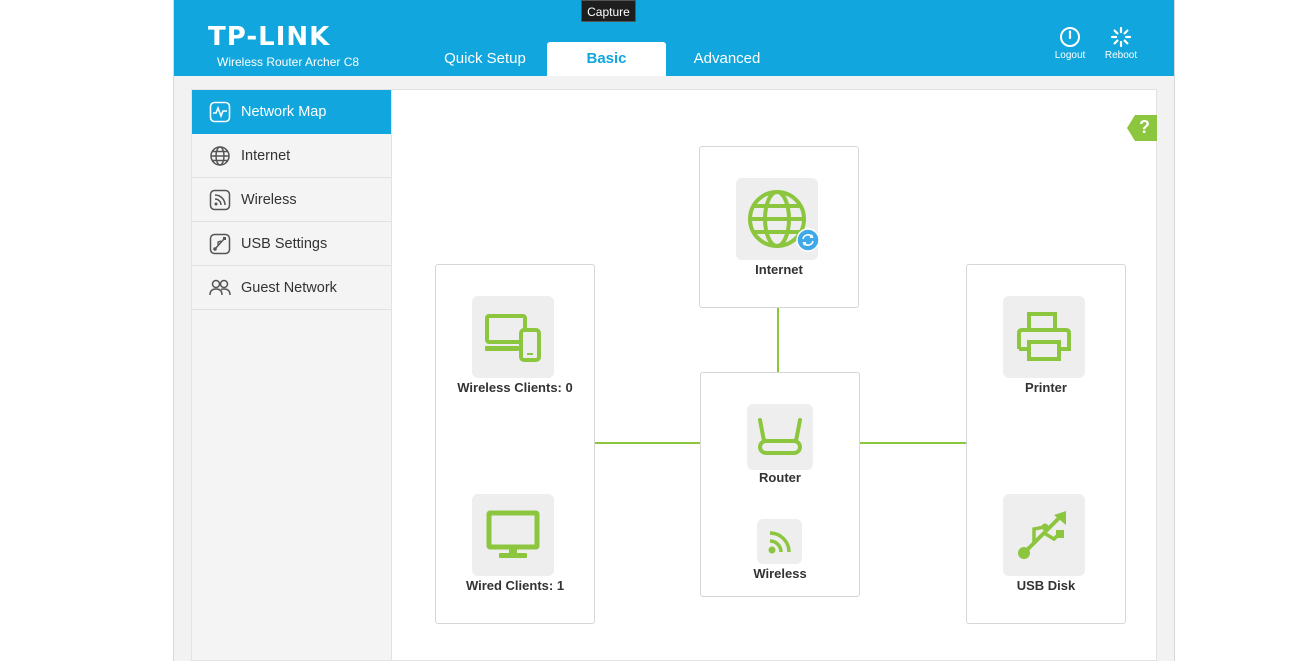  What do you see at coordinates (606, 59) in the screenshot?
I see `tab-basic: Basic` at bounding box center [606, 59].